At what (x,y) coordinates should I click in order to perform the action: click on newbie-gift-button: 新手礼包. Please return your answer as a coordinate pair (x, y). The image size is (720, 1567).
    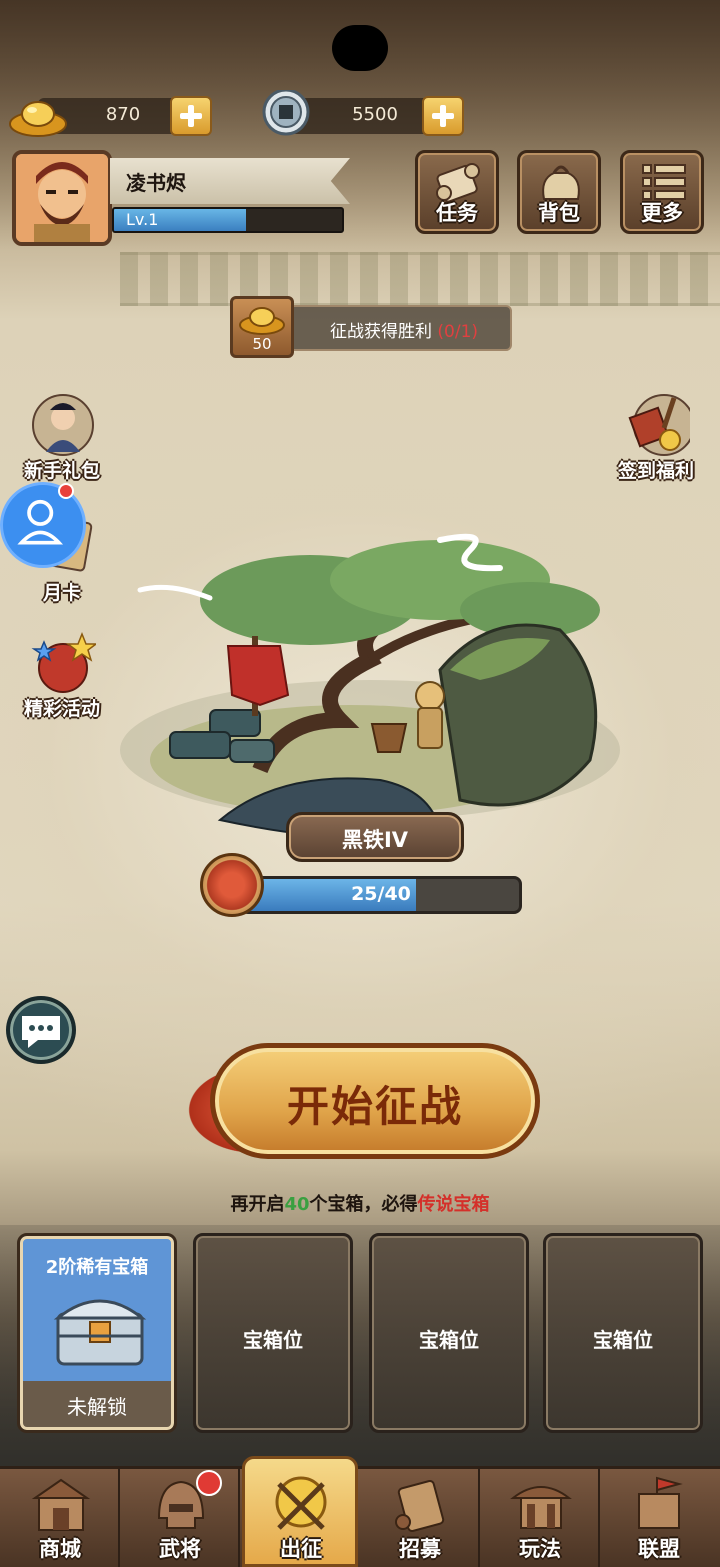
    Looking at the image, I should click on (62, 440).